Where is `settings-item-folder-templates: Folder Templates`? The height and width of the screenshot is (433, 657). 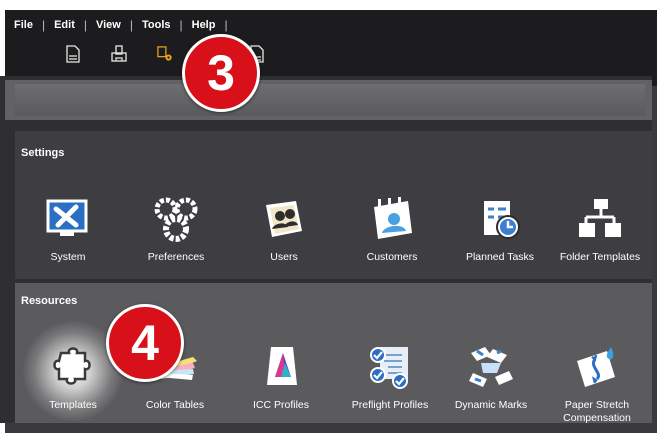
settings-item-folder-templates: Folder Templates is located at coordinates (600, 229).